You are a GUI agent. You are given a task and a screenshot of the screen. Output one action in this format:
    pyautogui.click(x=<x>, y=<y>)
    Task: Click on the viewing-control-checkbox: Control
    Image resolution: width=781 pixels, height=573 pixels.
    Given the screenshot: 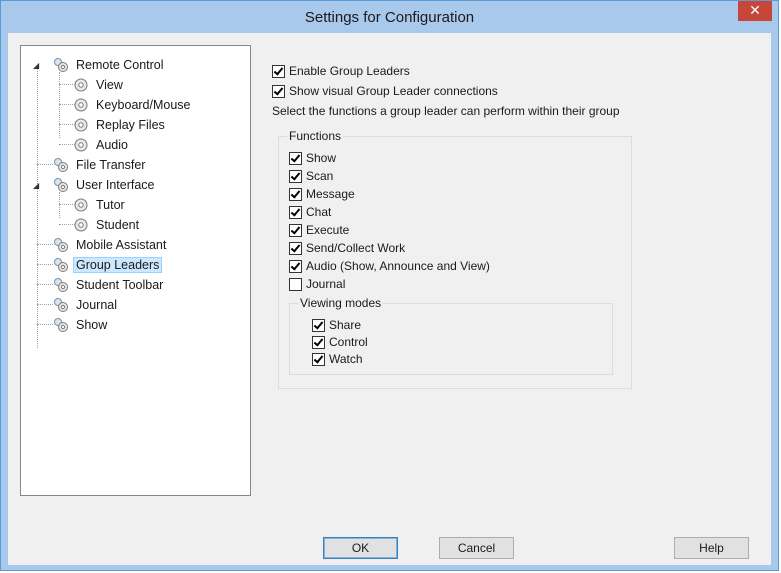 What is the action you would take?
    pyautogui.click(x=340, y=342)
    